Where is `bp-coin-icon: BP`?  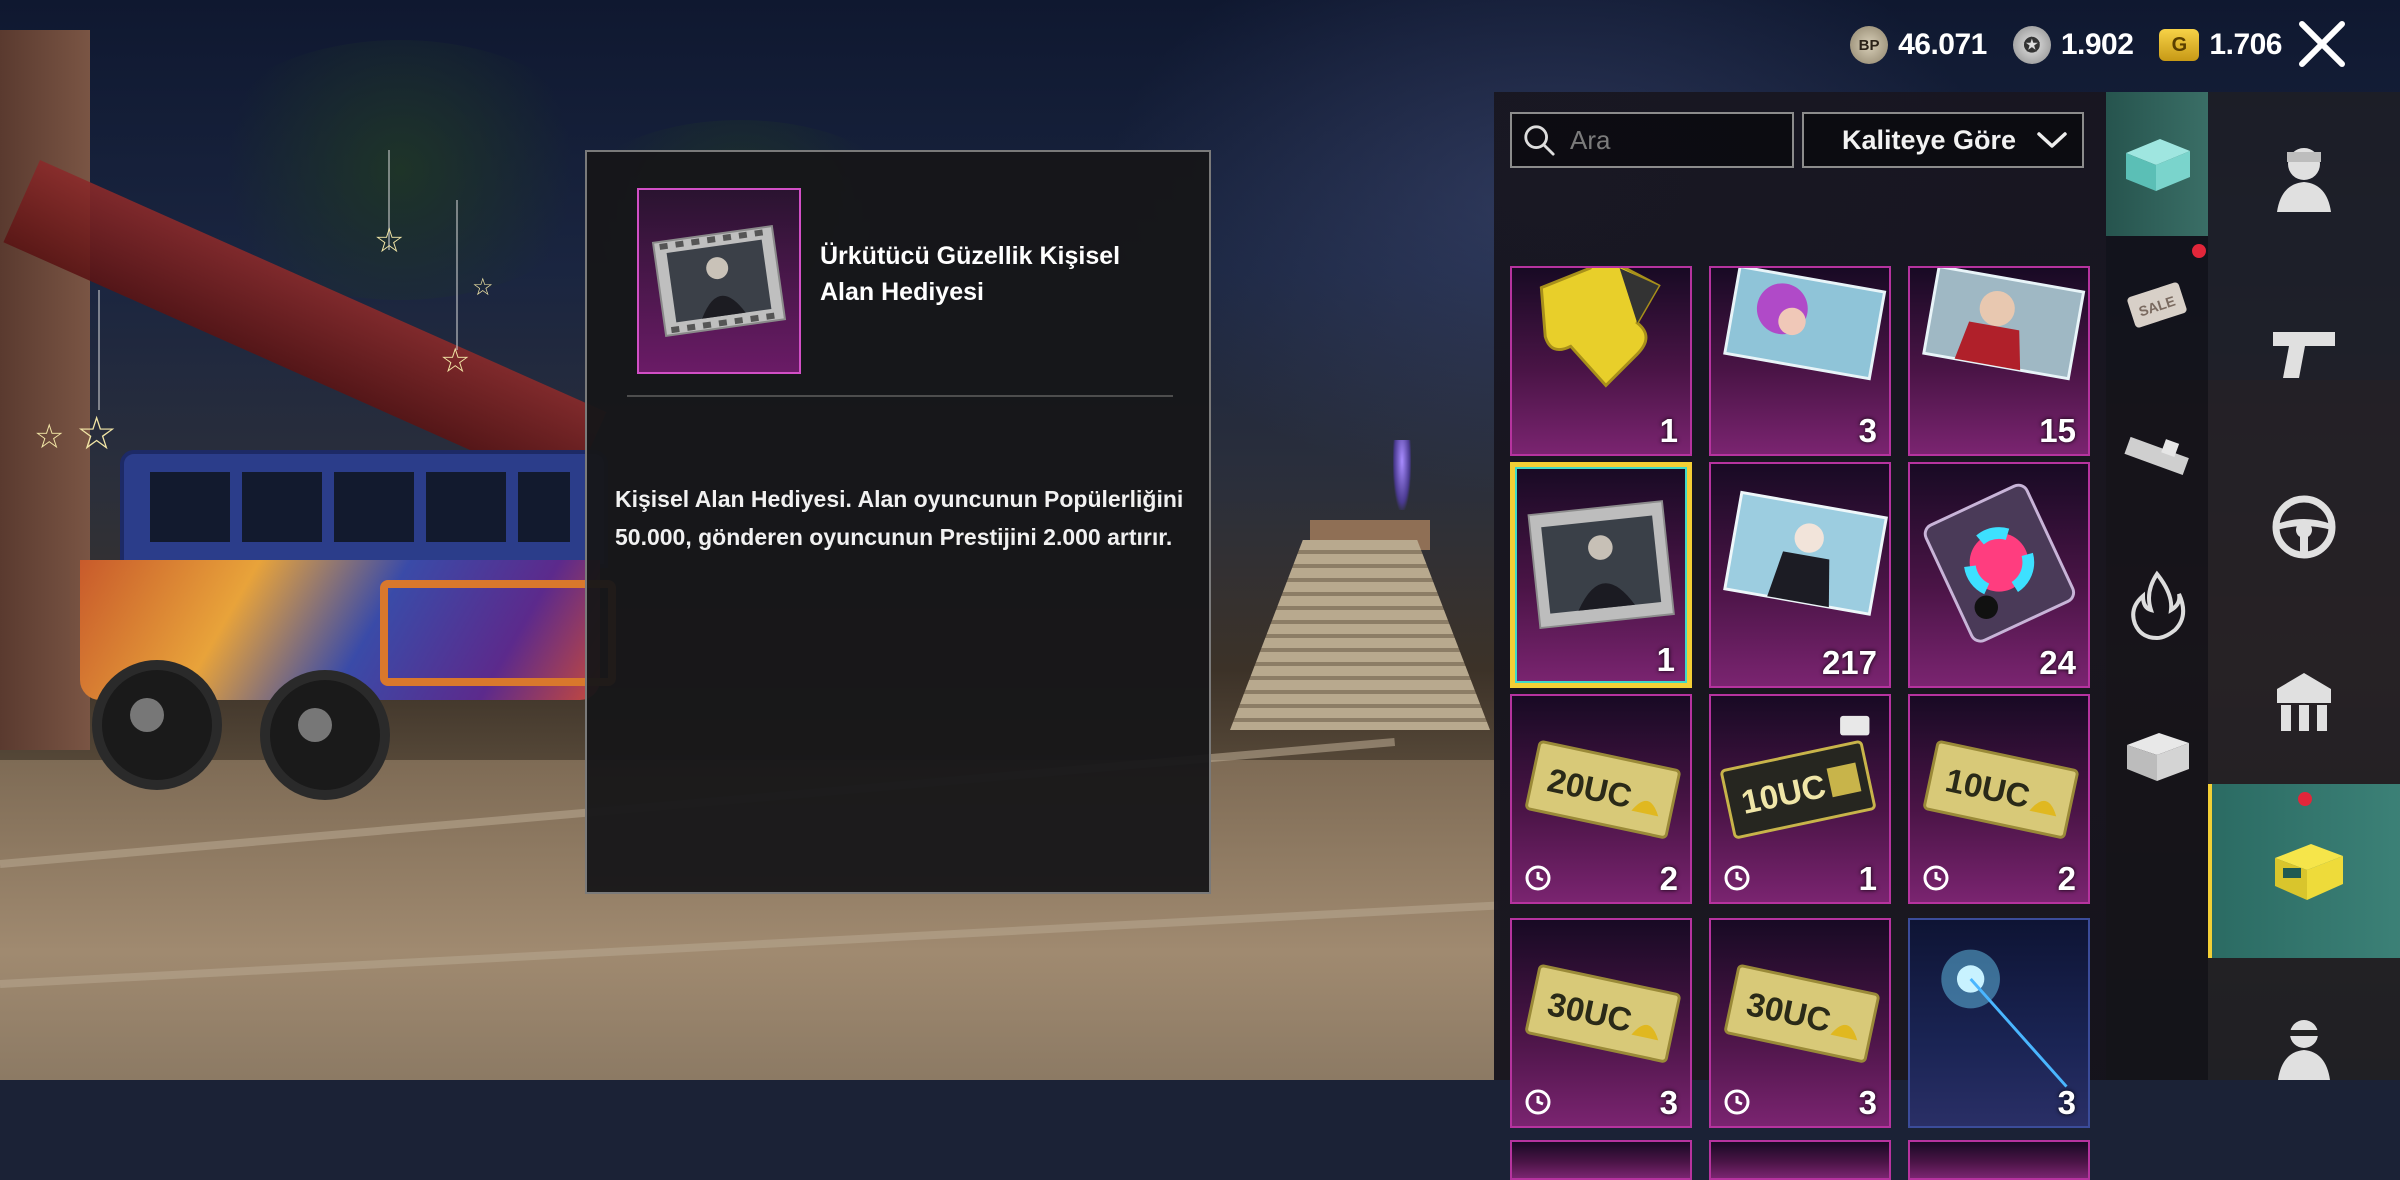
bp-coin-icon: BP is located at coordinates (1869, 45).